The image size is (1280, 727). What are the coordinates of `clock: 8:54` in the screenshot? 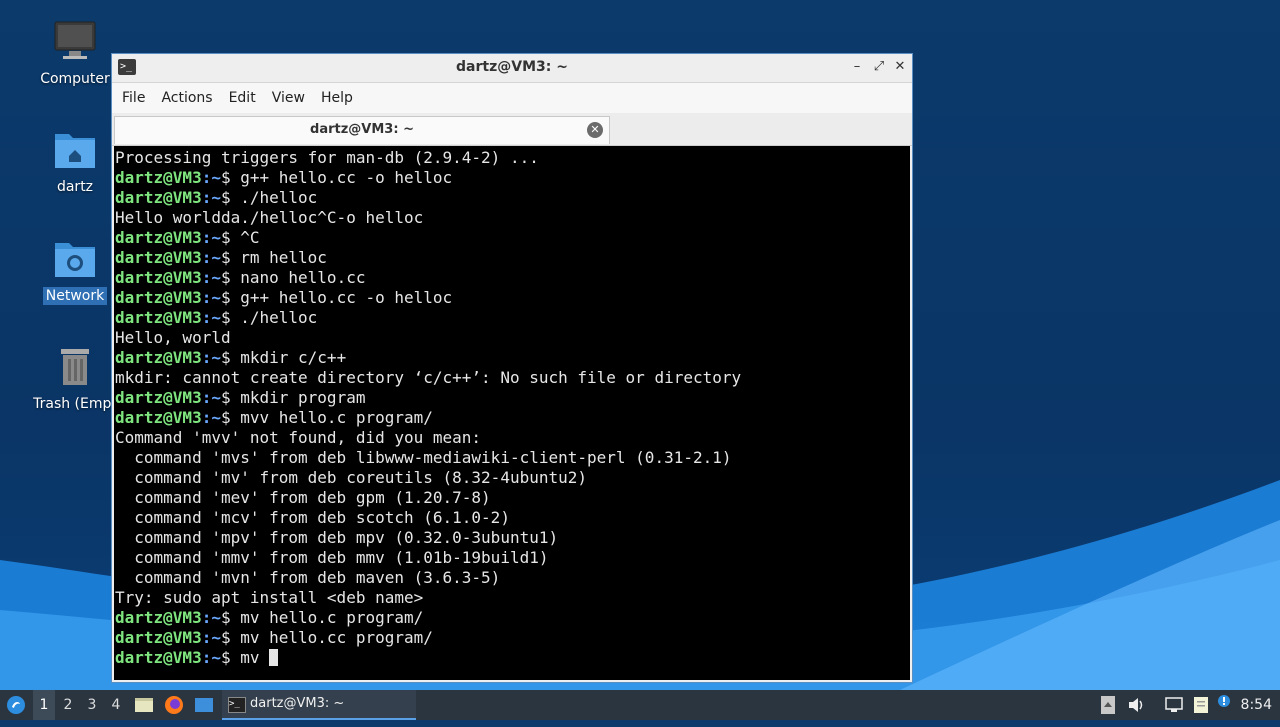 It's located at (1256, 705).